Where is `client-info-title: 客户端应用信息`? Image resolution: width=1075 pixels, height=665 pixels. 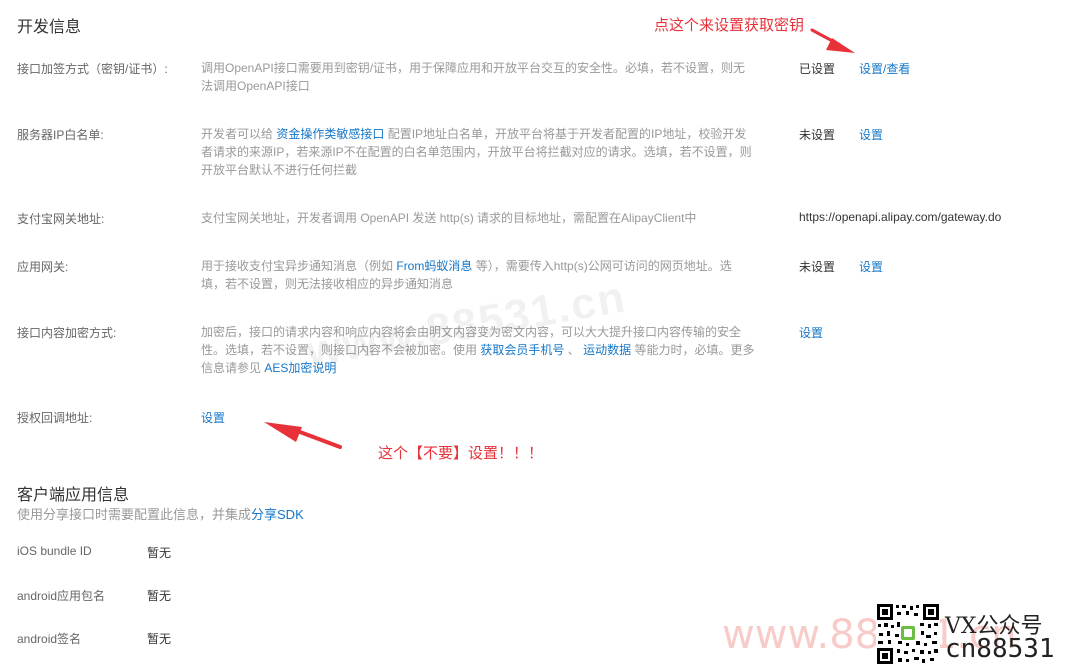
client-info-title: 客户端应用信息 is located at coordinates (73, 495).